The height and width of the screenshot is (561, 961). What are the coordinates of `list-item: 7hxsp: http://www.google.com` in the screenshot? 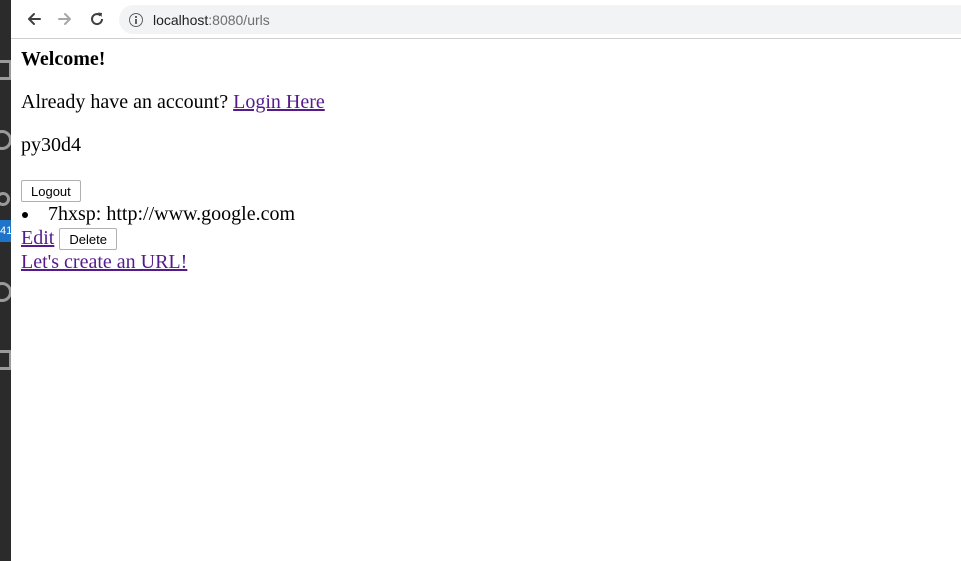 It's located at (158, 214).